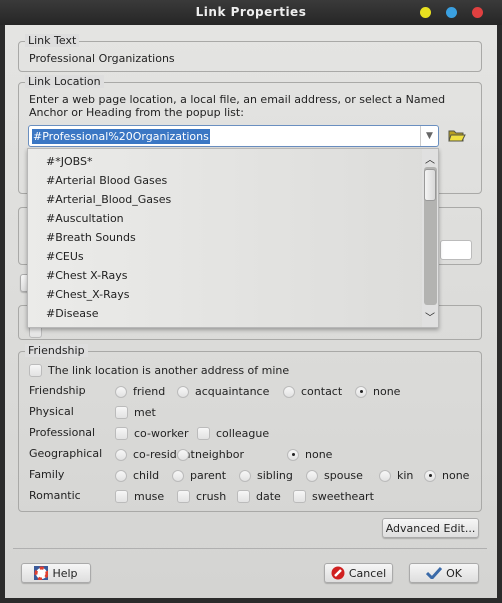  Describe the element at coordinates (243, 433) in the screenshot. I see `option-label: colleague` at that location.